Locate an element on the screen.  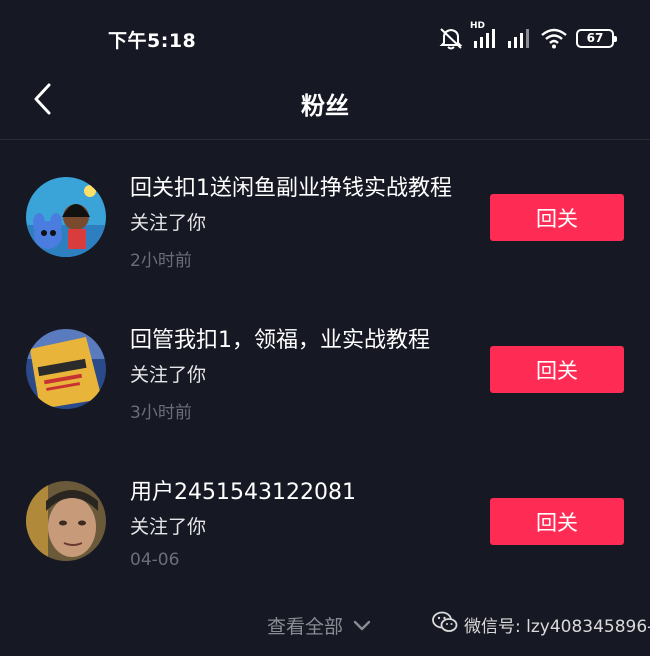
watermark-text: 微信号: lzy408345896- is located at coordinates (557, 627).